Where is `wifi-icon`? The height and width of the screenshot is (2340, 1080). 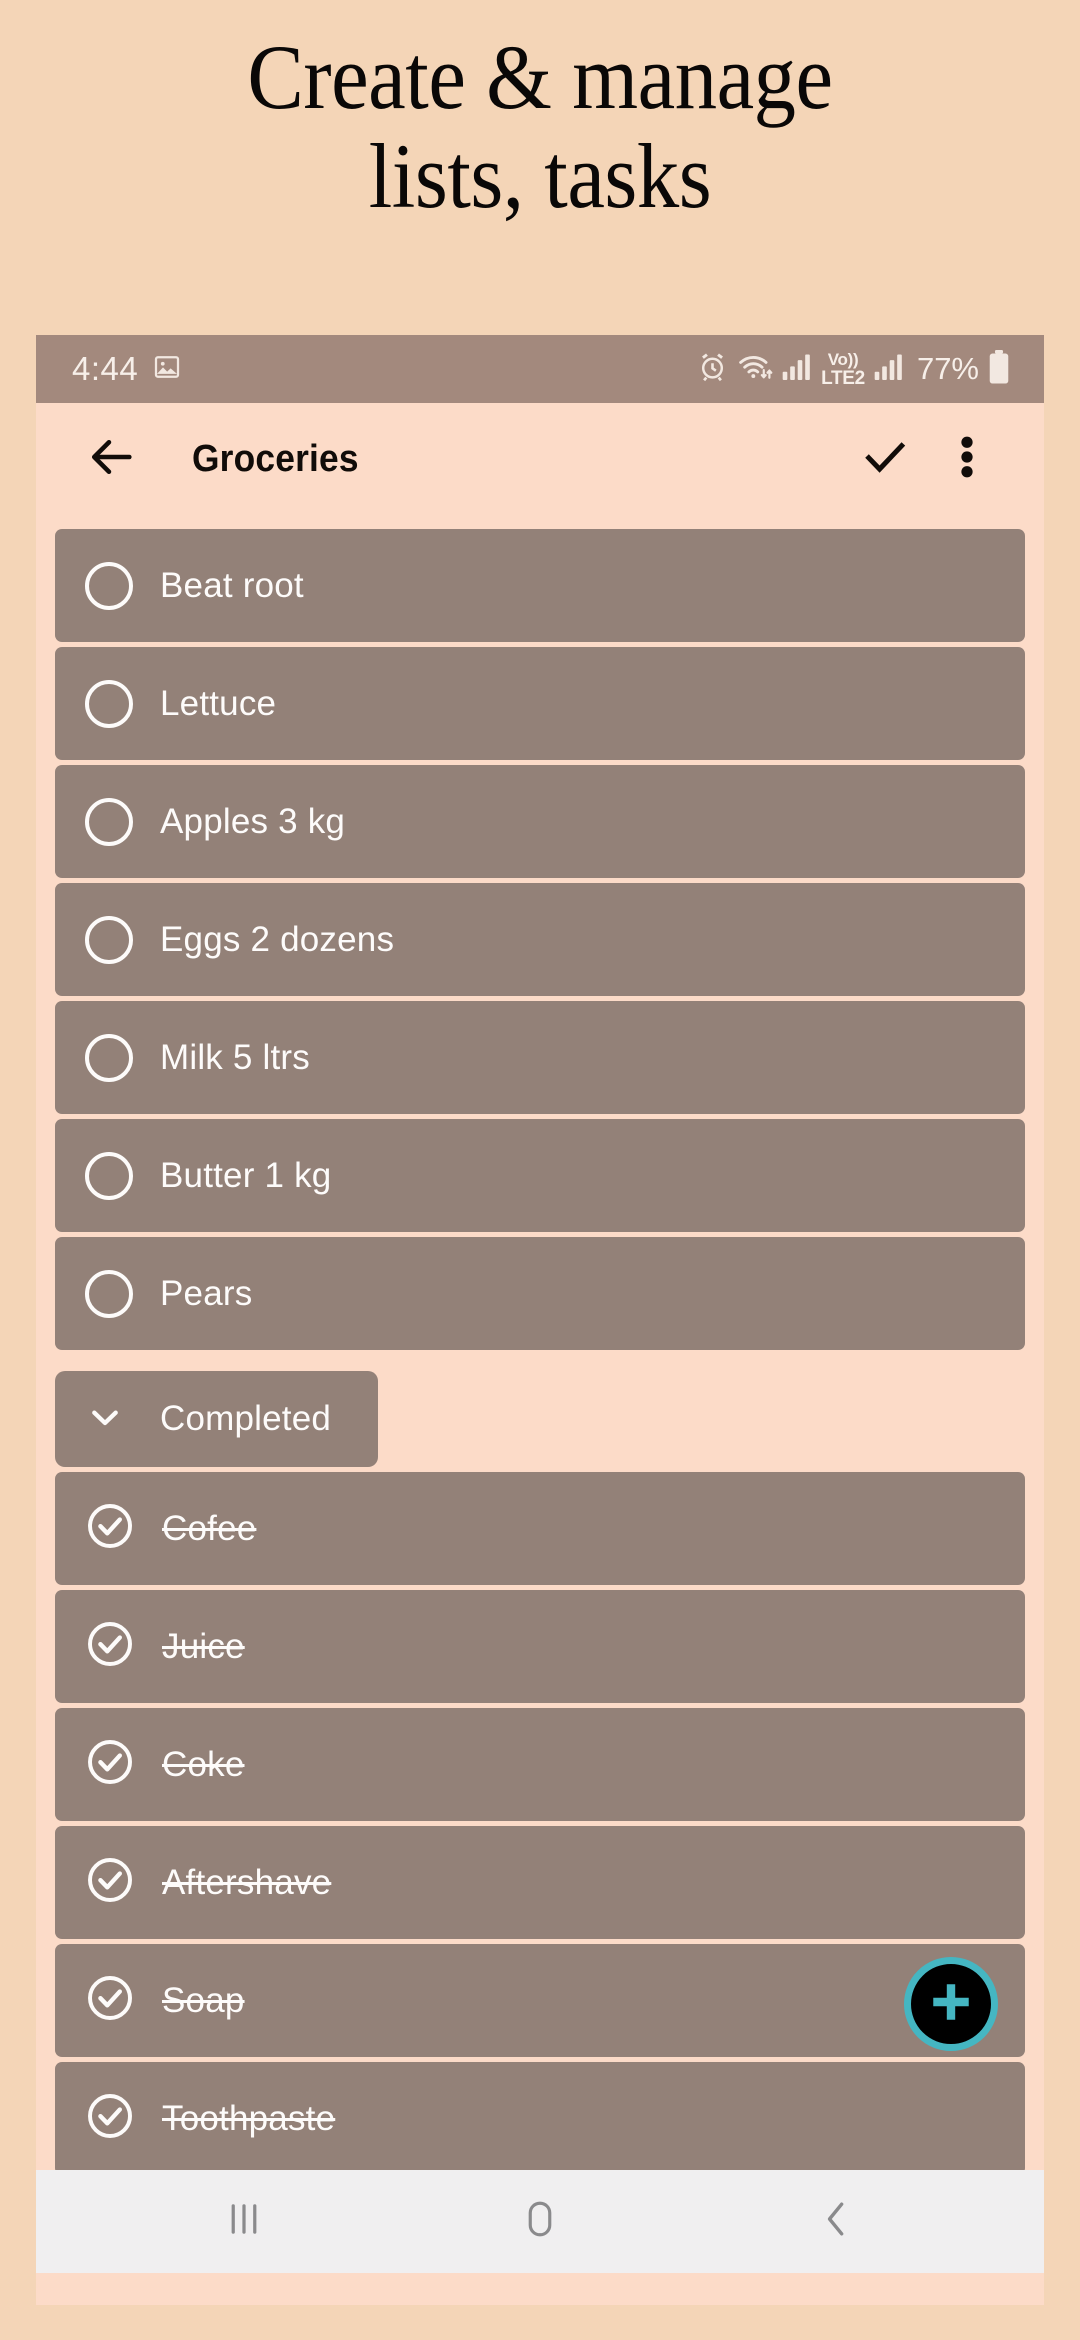 wifi-icon is located at coordinates (755, 369).